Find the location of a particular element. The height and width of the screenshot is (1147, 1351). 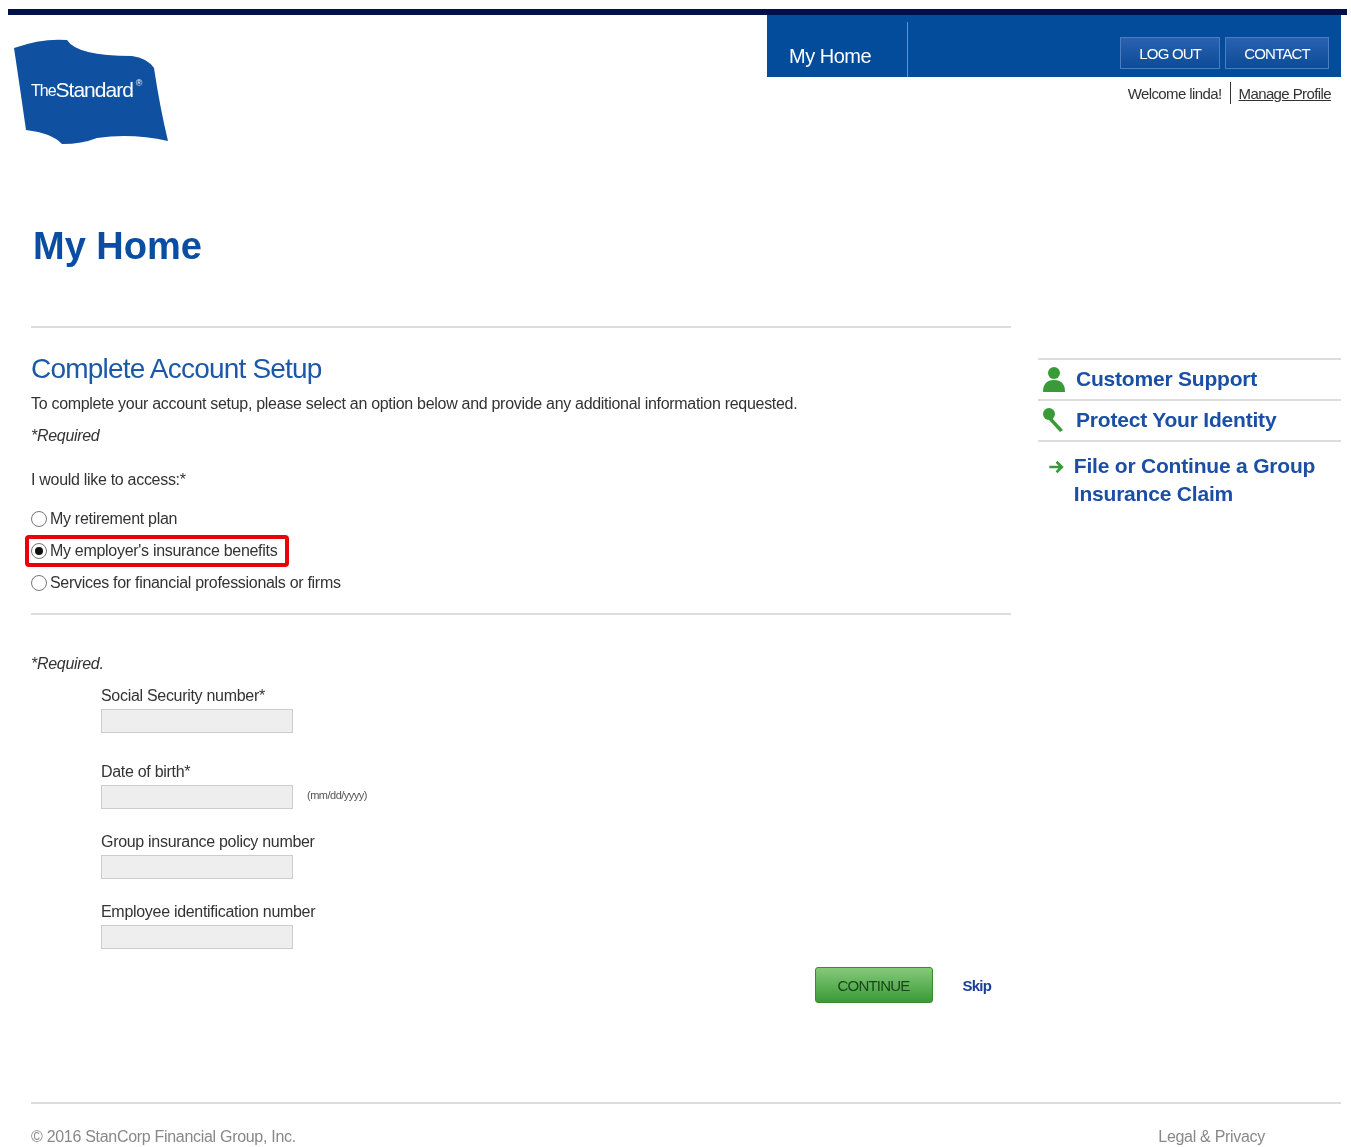

field-label: Date of birth* is located at coordinates (146, 772).